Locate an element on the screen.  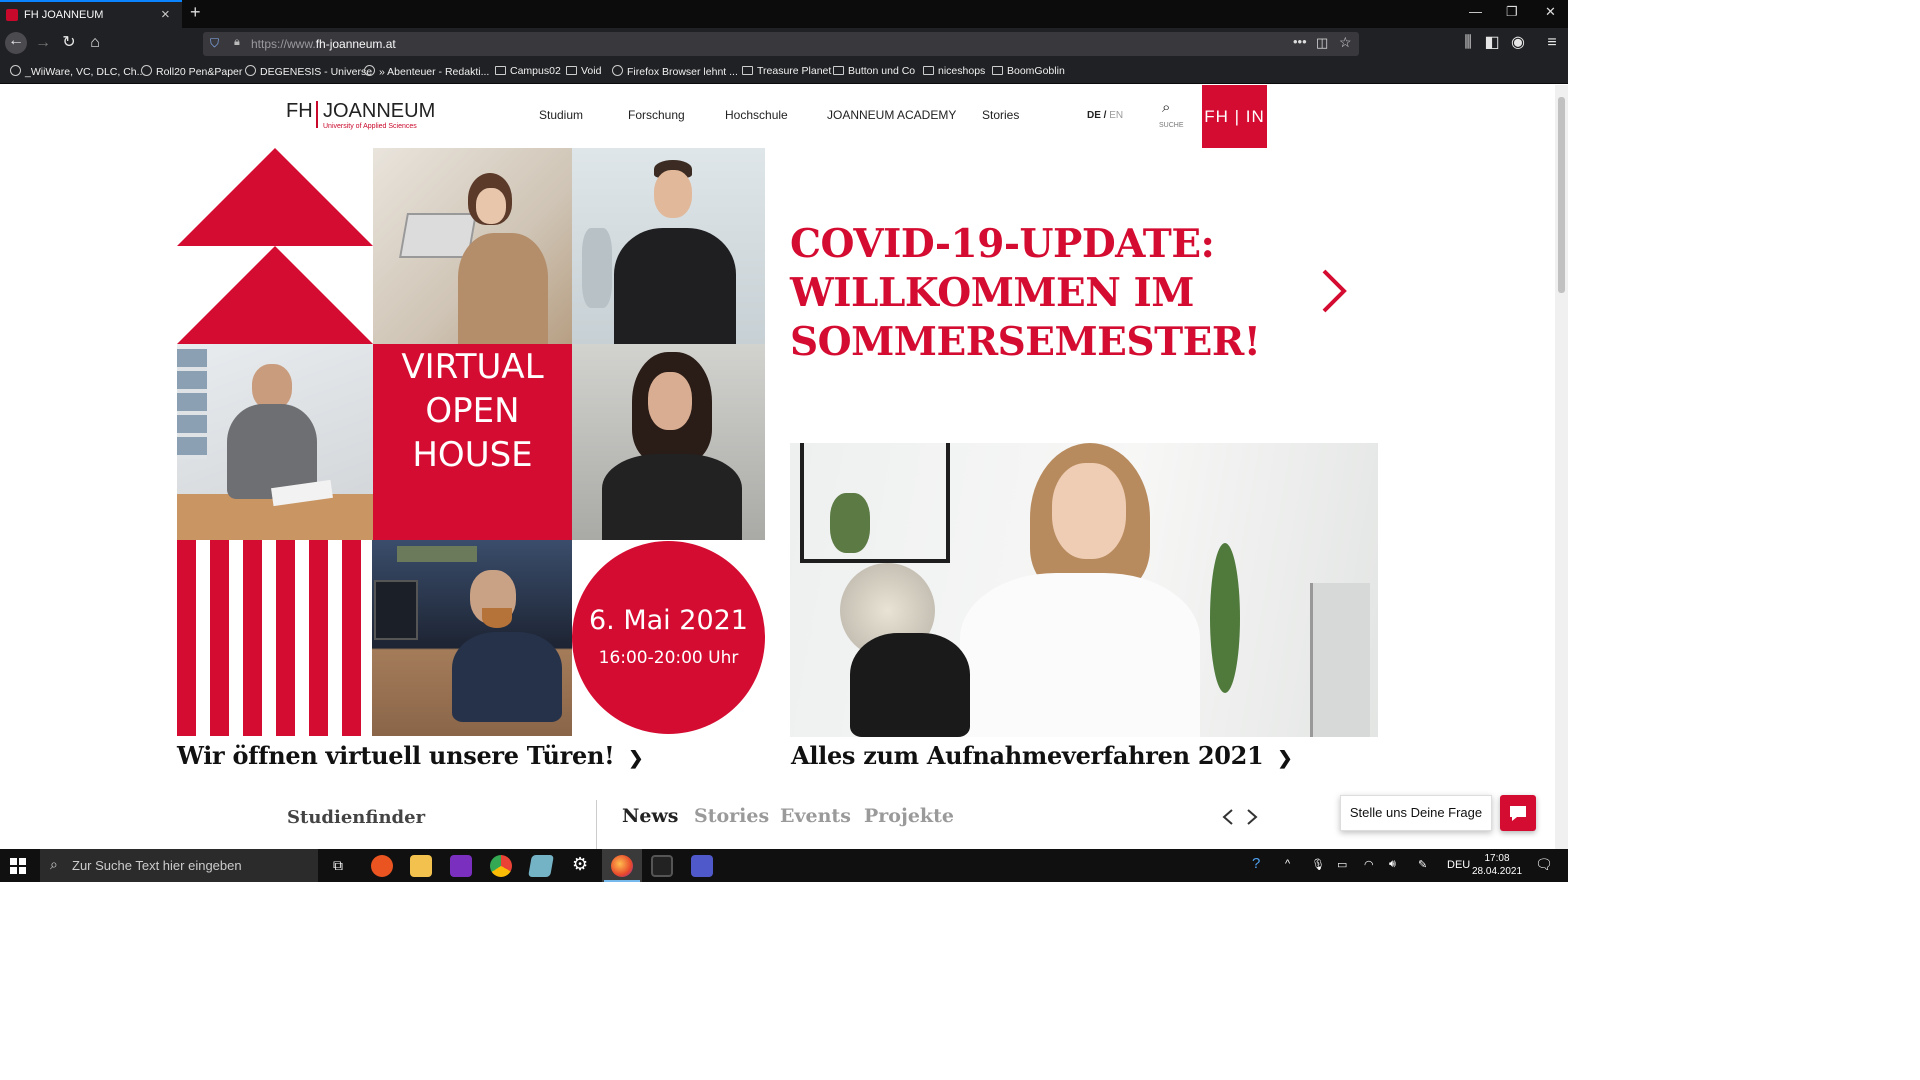
menu-icon: ≡ is located at coordinates (1552, 43).